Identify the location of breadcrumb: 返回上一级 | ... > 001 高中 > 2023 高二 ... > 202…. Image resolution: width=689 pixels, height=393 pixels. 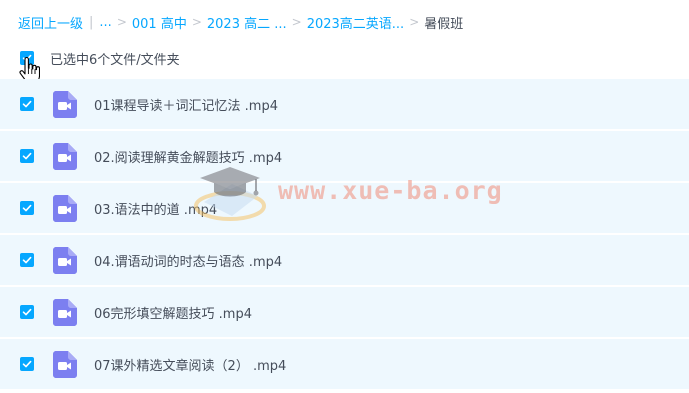
(240, 22).